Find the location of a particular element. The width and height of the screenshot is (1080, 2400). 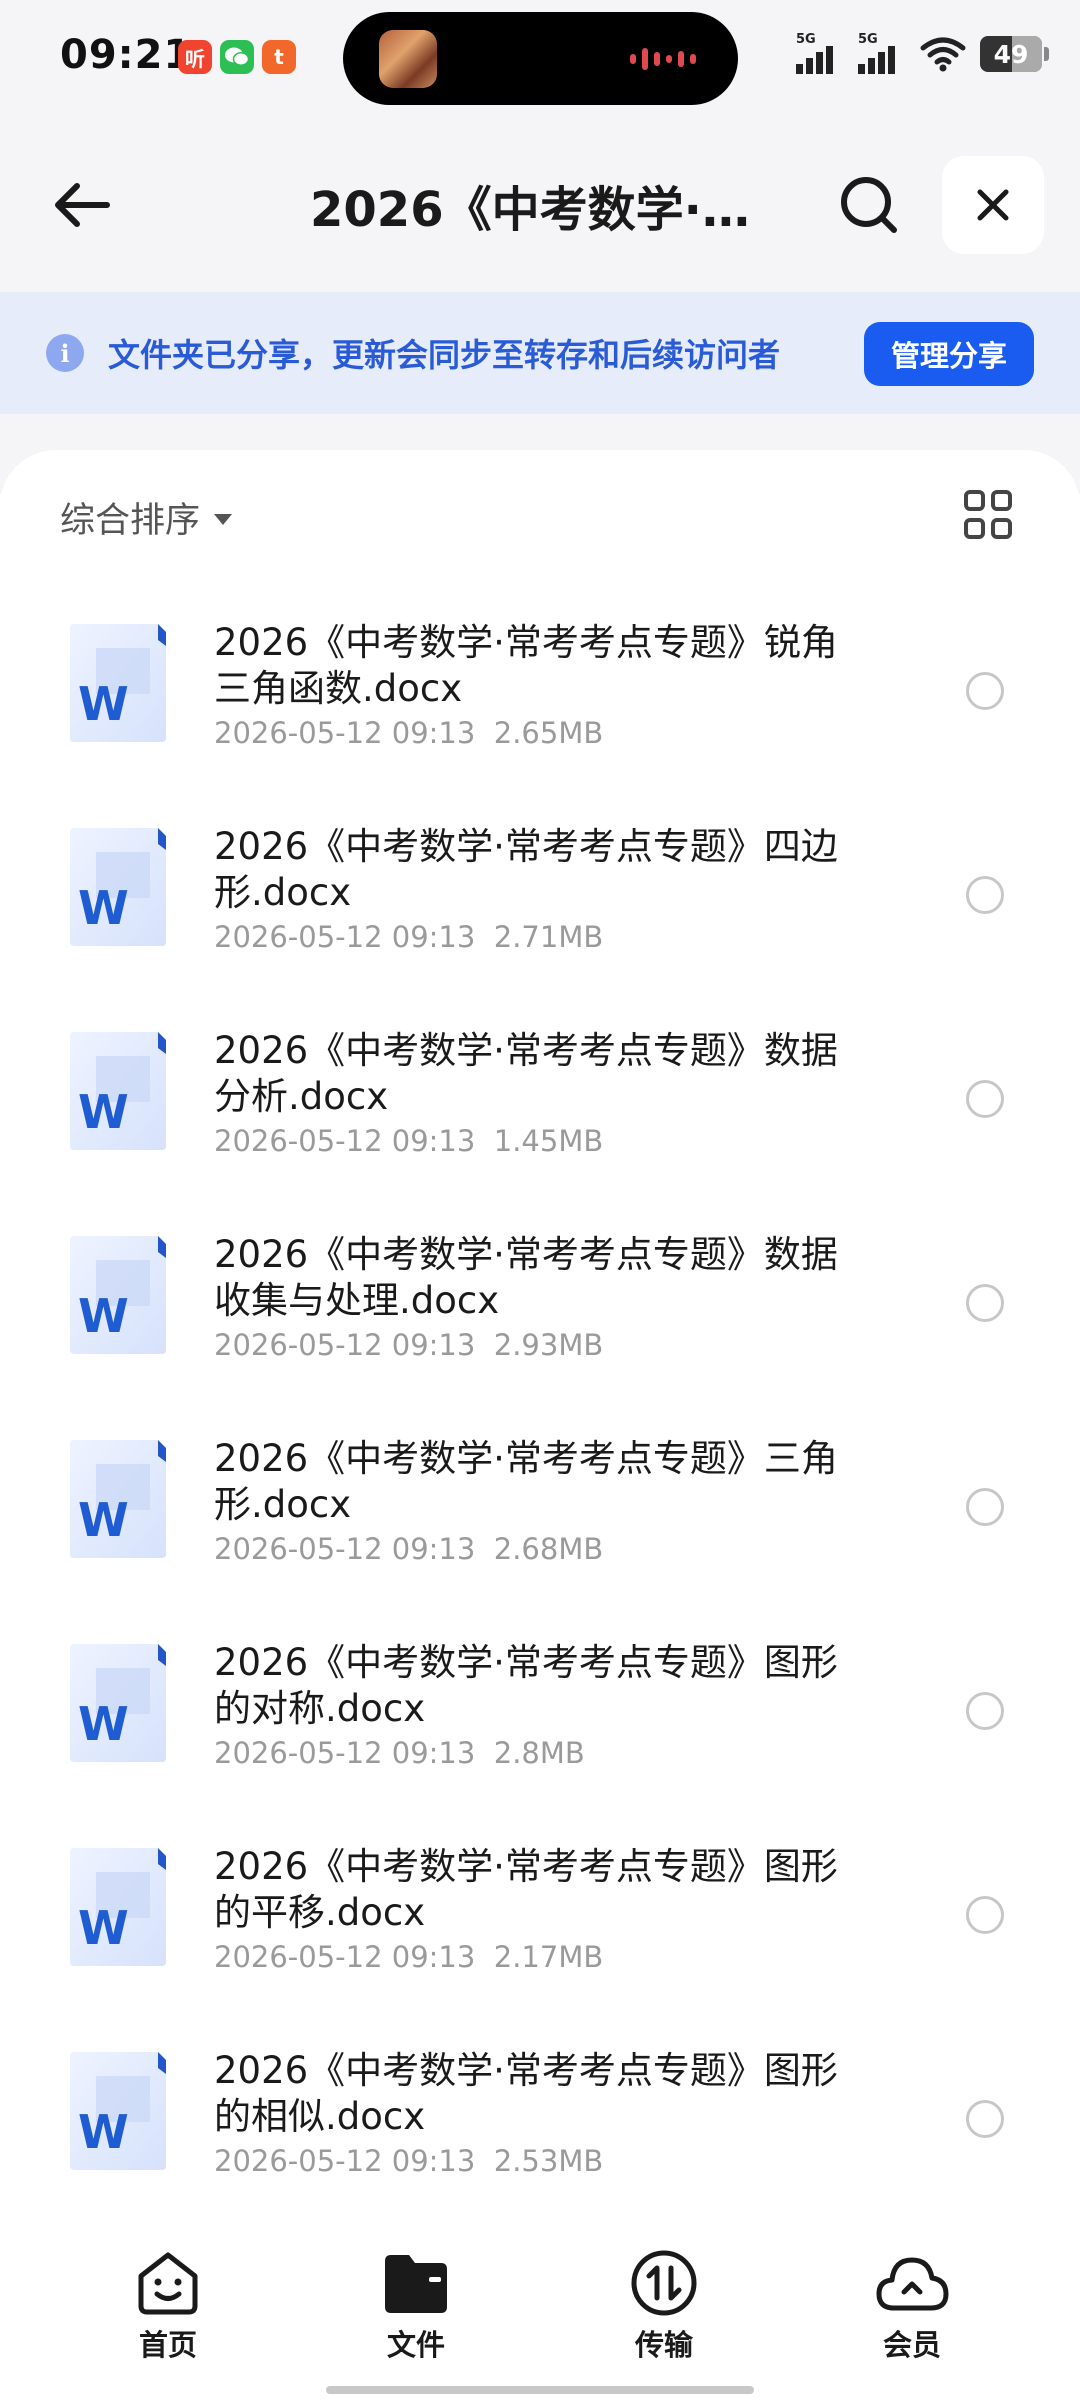

close-icon is located at coordinates (993, 205).